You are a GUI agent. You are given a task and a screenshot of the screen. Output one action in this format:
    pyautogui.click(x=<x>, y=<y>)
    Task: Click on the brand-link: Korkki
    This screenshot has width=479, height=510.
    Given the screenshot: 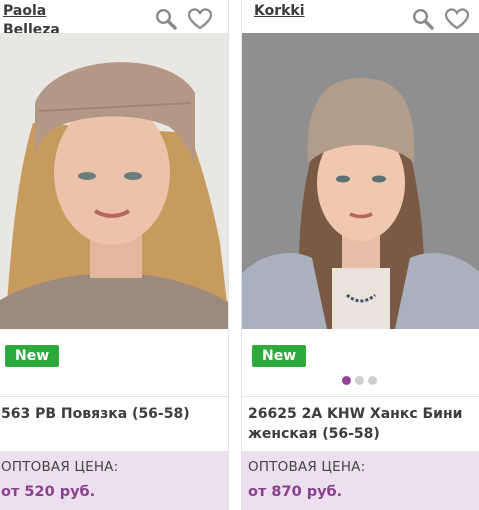 What is the action you would take?
    pyautogui.click(x=279, y=11)
    